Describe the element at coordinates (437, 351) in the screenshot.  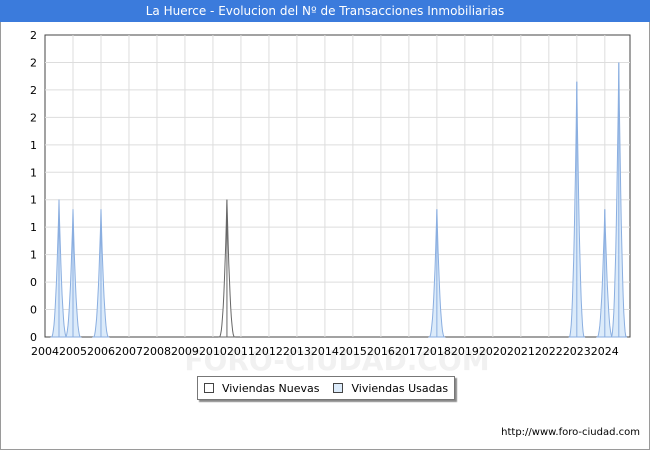
I see `x-tick-label: 2018` at that location.